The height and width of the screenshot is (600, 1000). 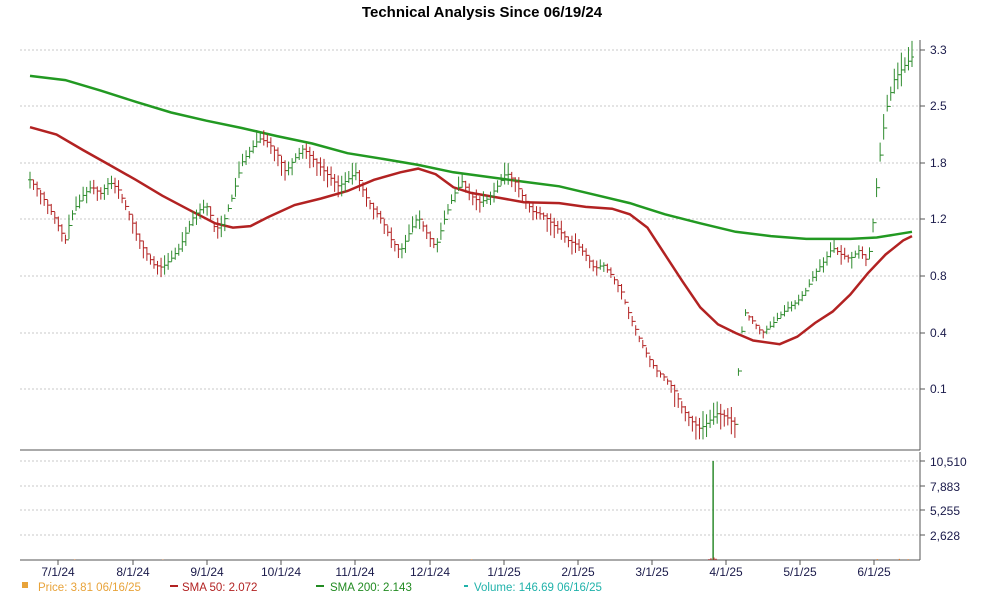 I want to click on x-tick-label: 7/1/24, so click(x=58, y=572).